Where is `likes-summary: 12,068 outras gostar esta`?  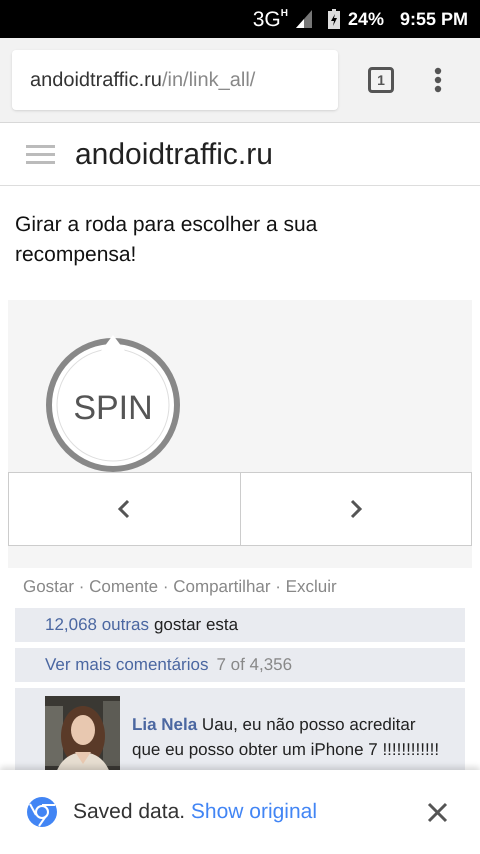
likes-summary: 12,068 outras gostar esta is located at coordinates (240, 625).